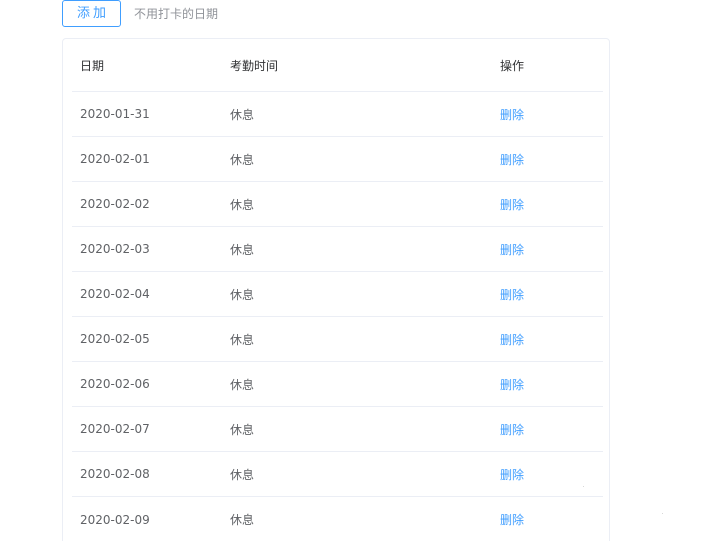  I want to click on date-cell: 2020-02-02, so click(115, 204).